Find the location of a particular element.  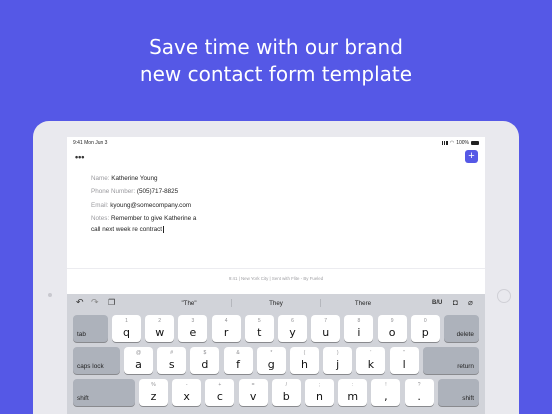

attach-icon: ⌀ is located at coordinates (470, 302).